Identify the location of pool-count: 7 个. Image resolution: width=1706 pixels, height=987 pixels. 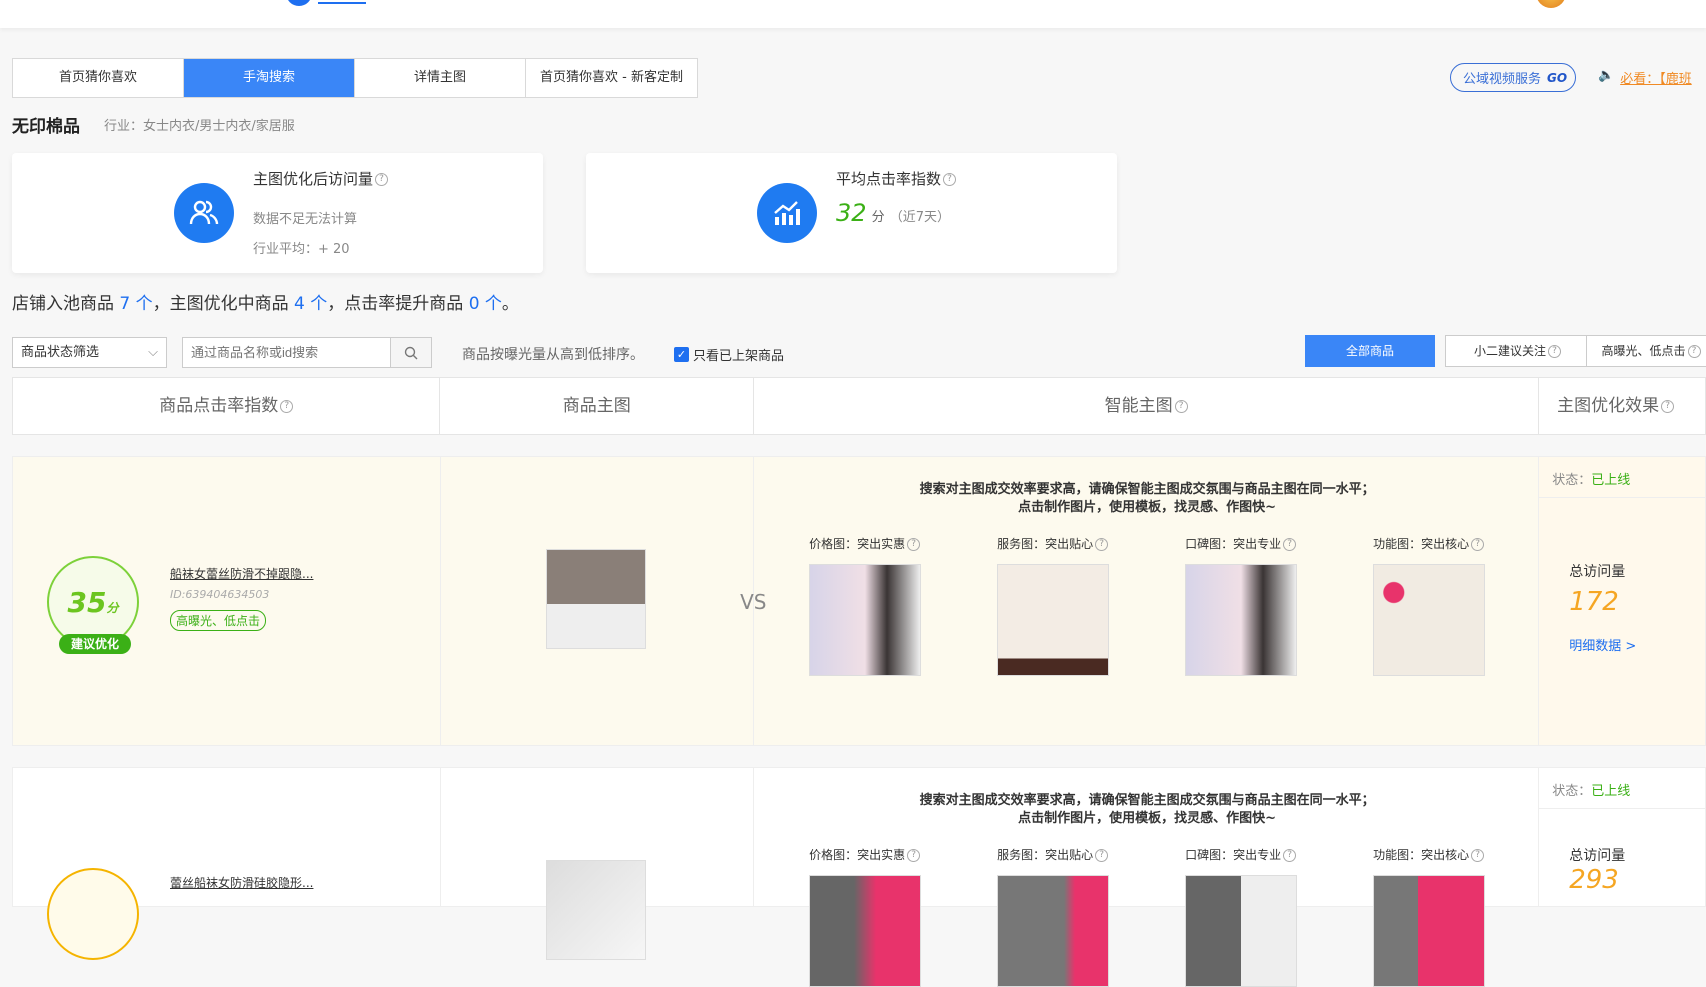
(135, 304).